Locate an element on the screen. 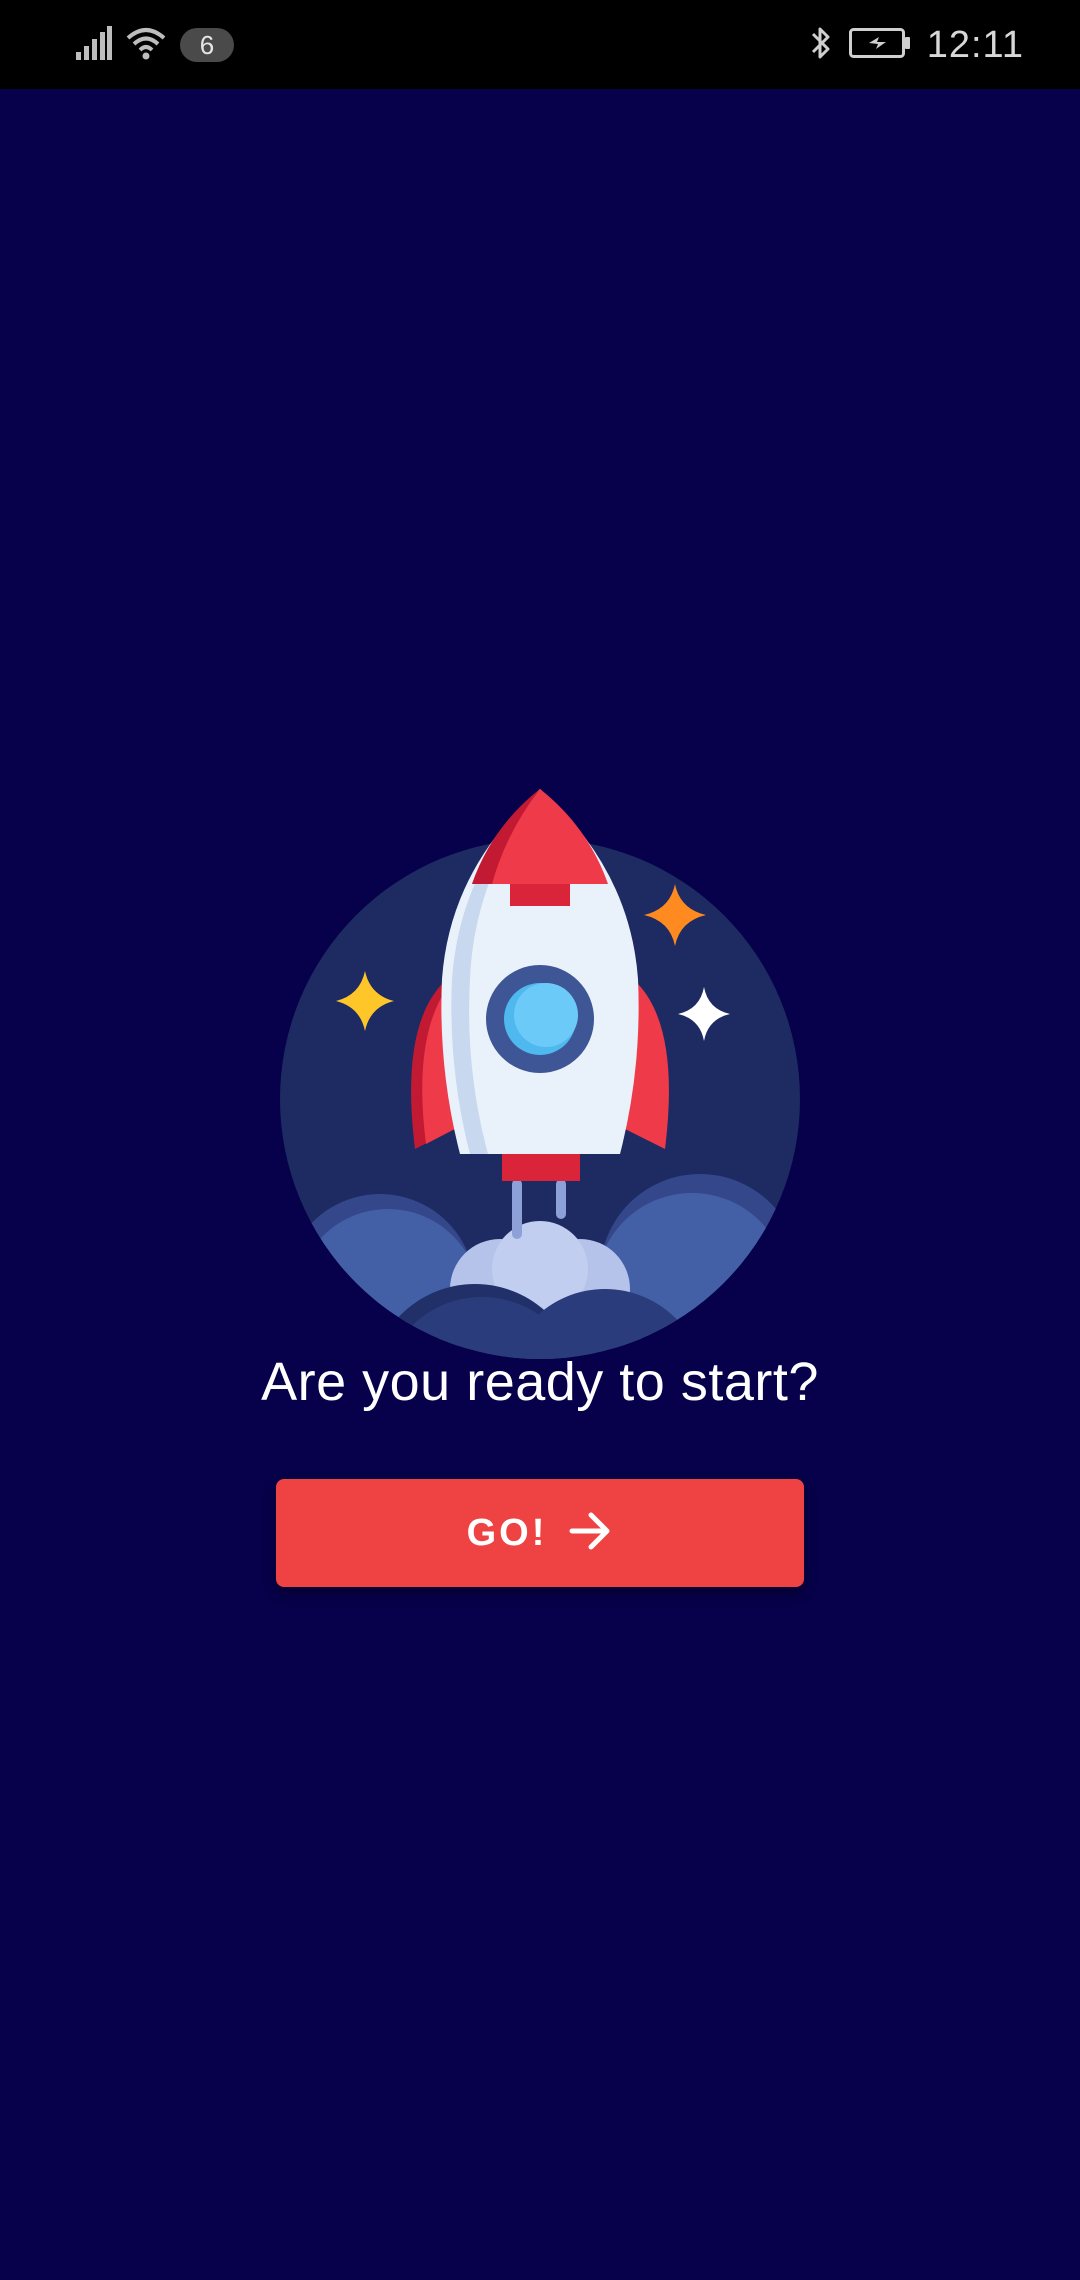  go-button: GO! is located at coordinates (540, 1533).